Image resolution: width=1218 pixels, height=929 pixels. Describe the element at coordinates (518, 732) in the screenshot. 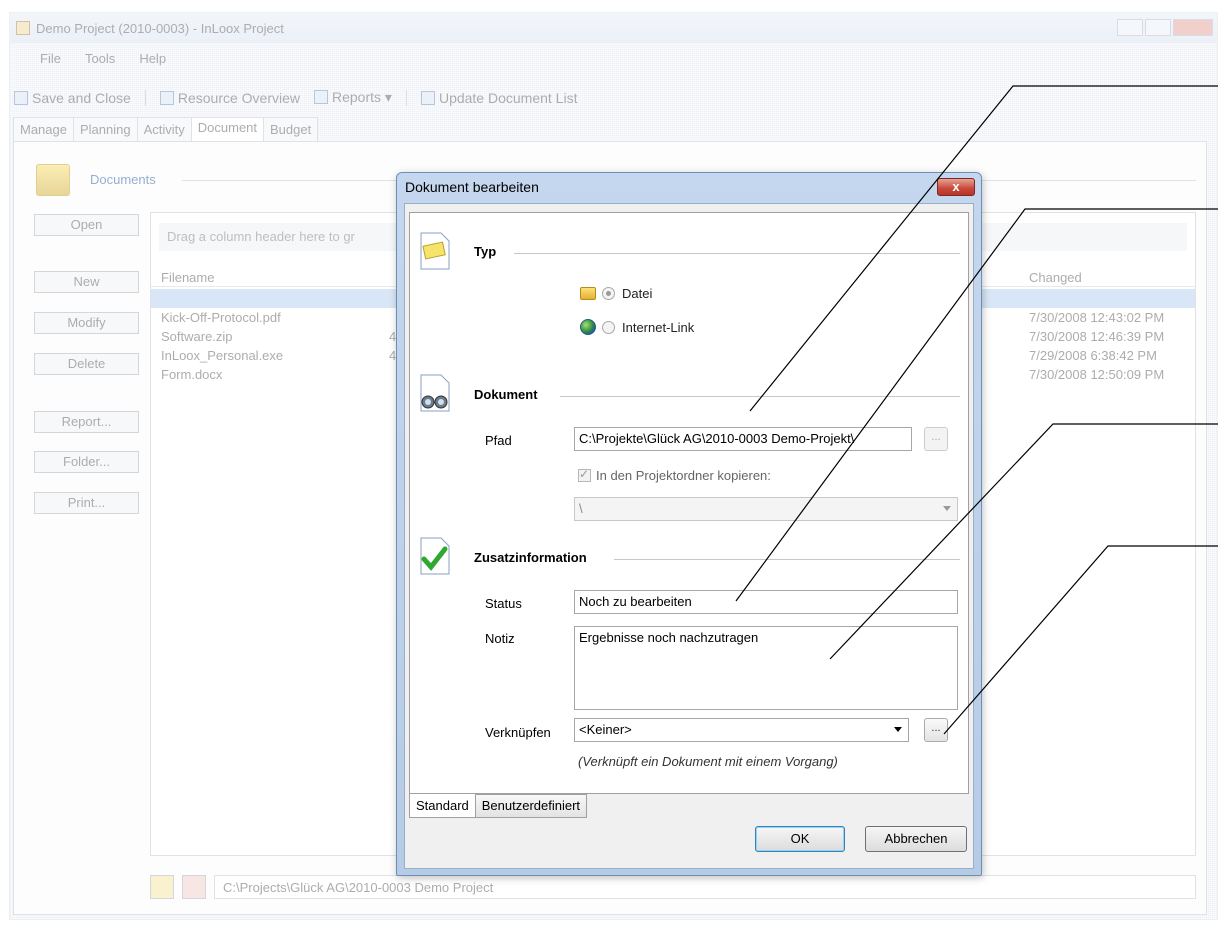

I see `link-label: Verknüpfen` at that location.